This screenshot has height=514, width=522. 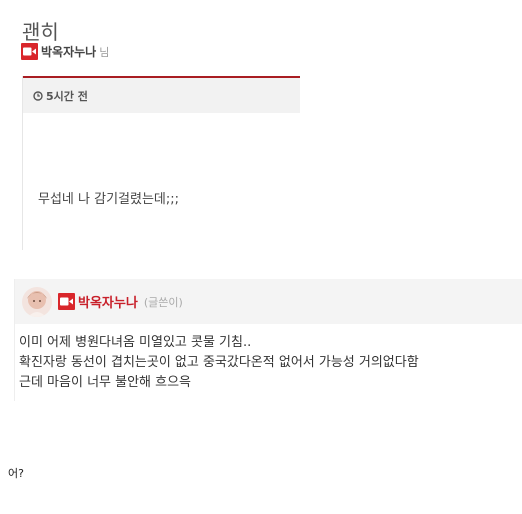 I want to click on post-time: 5시간 전, so click(x=67, y=96).